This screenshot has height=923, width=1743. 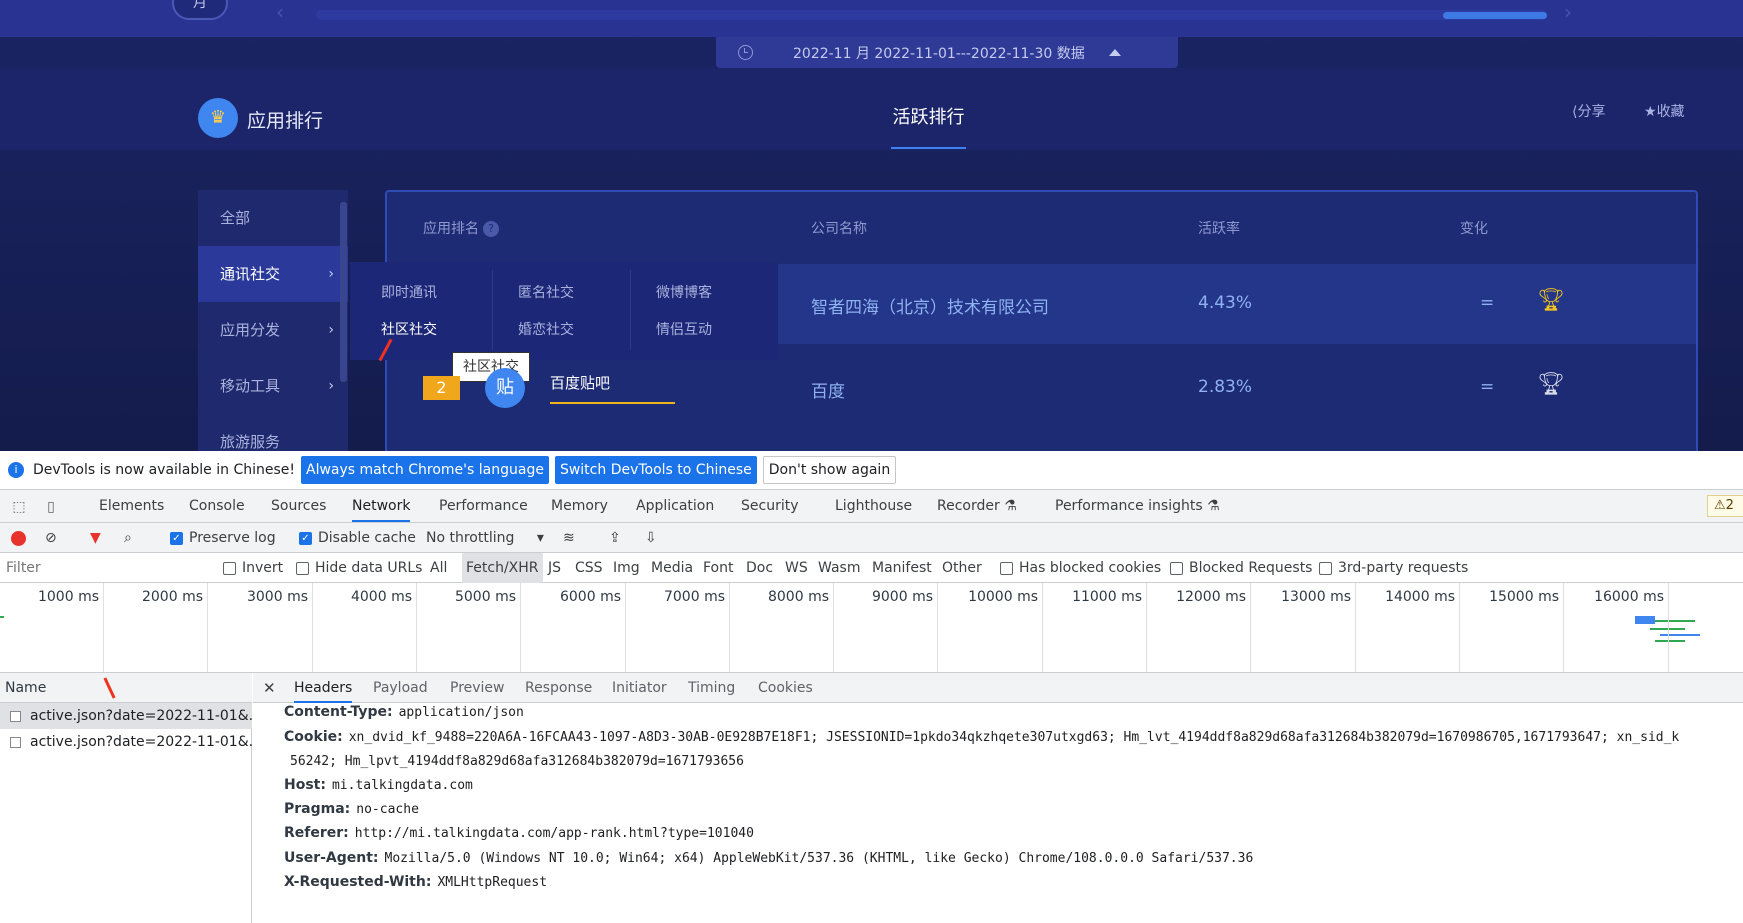 What do you see at coordinates (1725, 506) in the screenshot?
I see `warning-badge: ⚠2` at bounding box center [1725, 506].